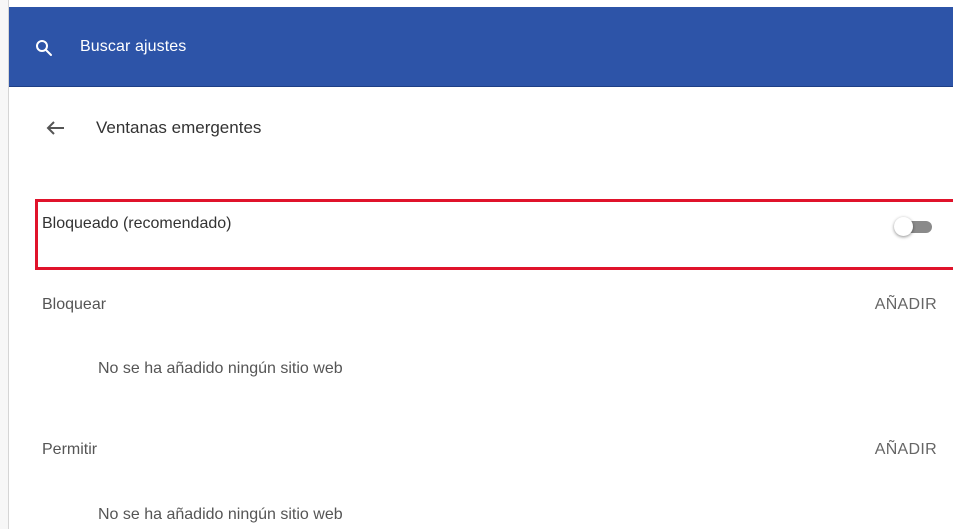 This screenshot has height=529, width=953. I want to click on search-bar: Buscar ajustes, so click(481, 47).